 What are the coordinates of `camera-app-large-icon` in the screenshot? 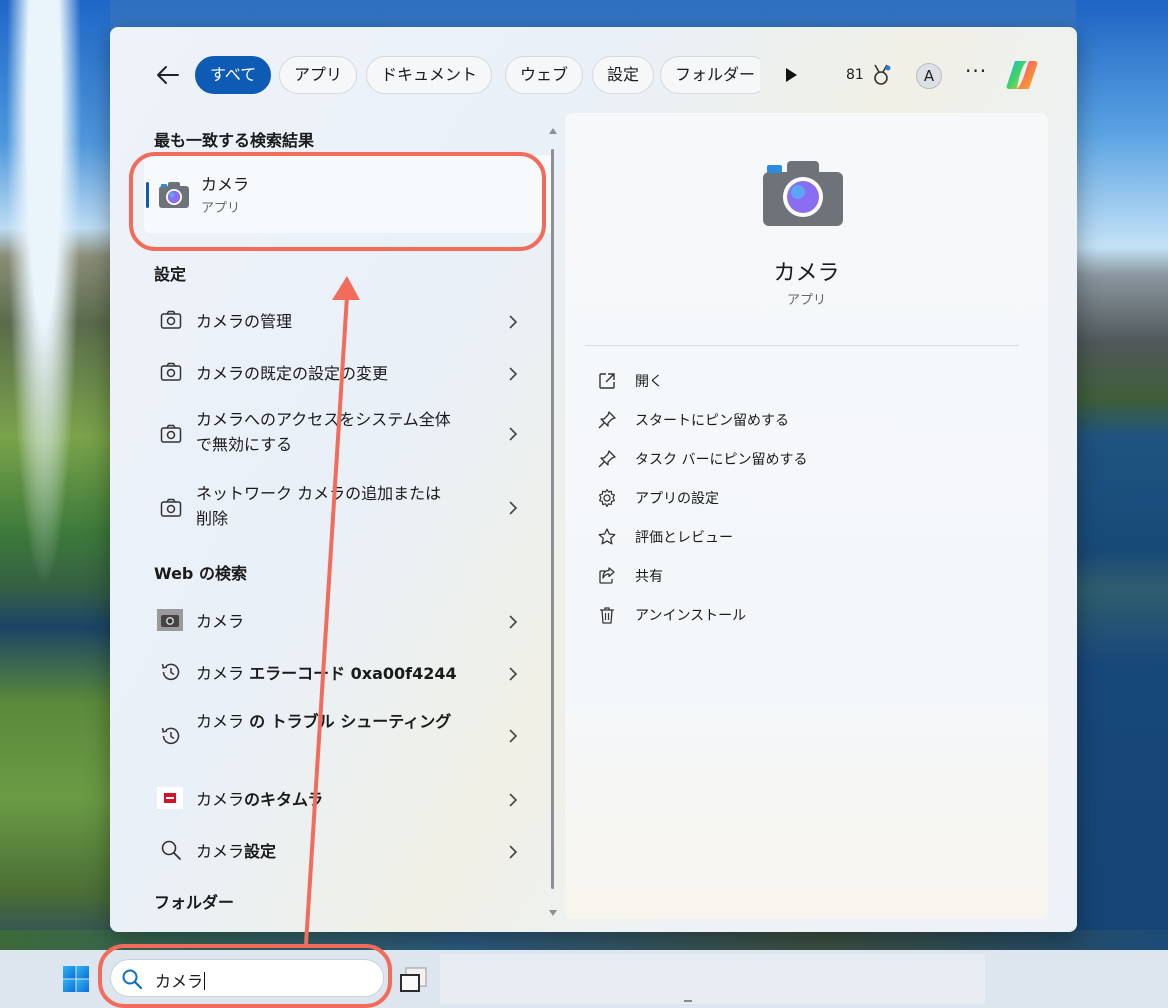 It's located at (803, 193).